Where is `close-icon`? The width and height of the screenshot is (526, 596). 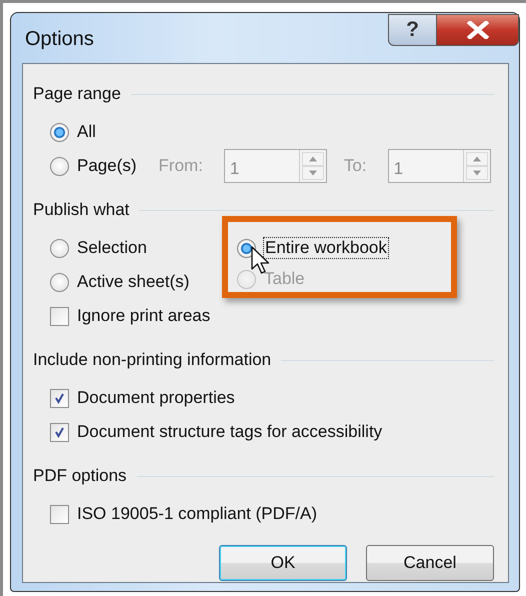
close-icon is located at coordinates (477, 30).